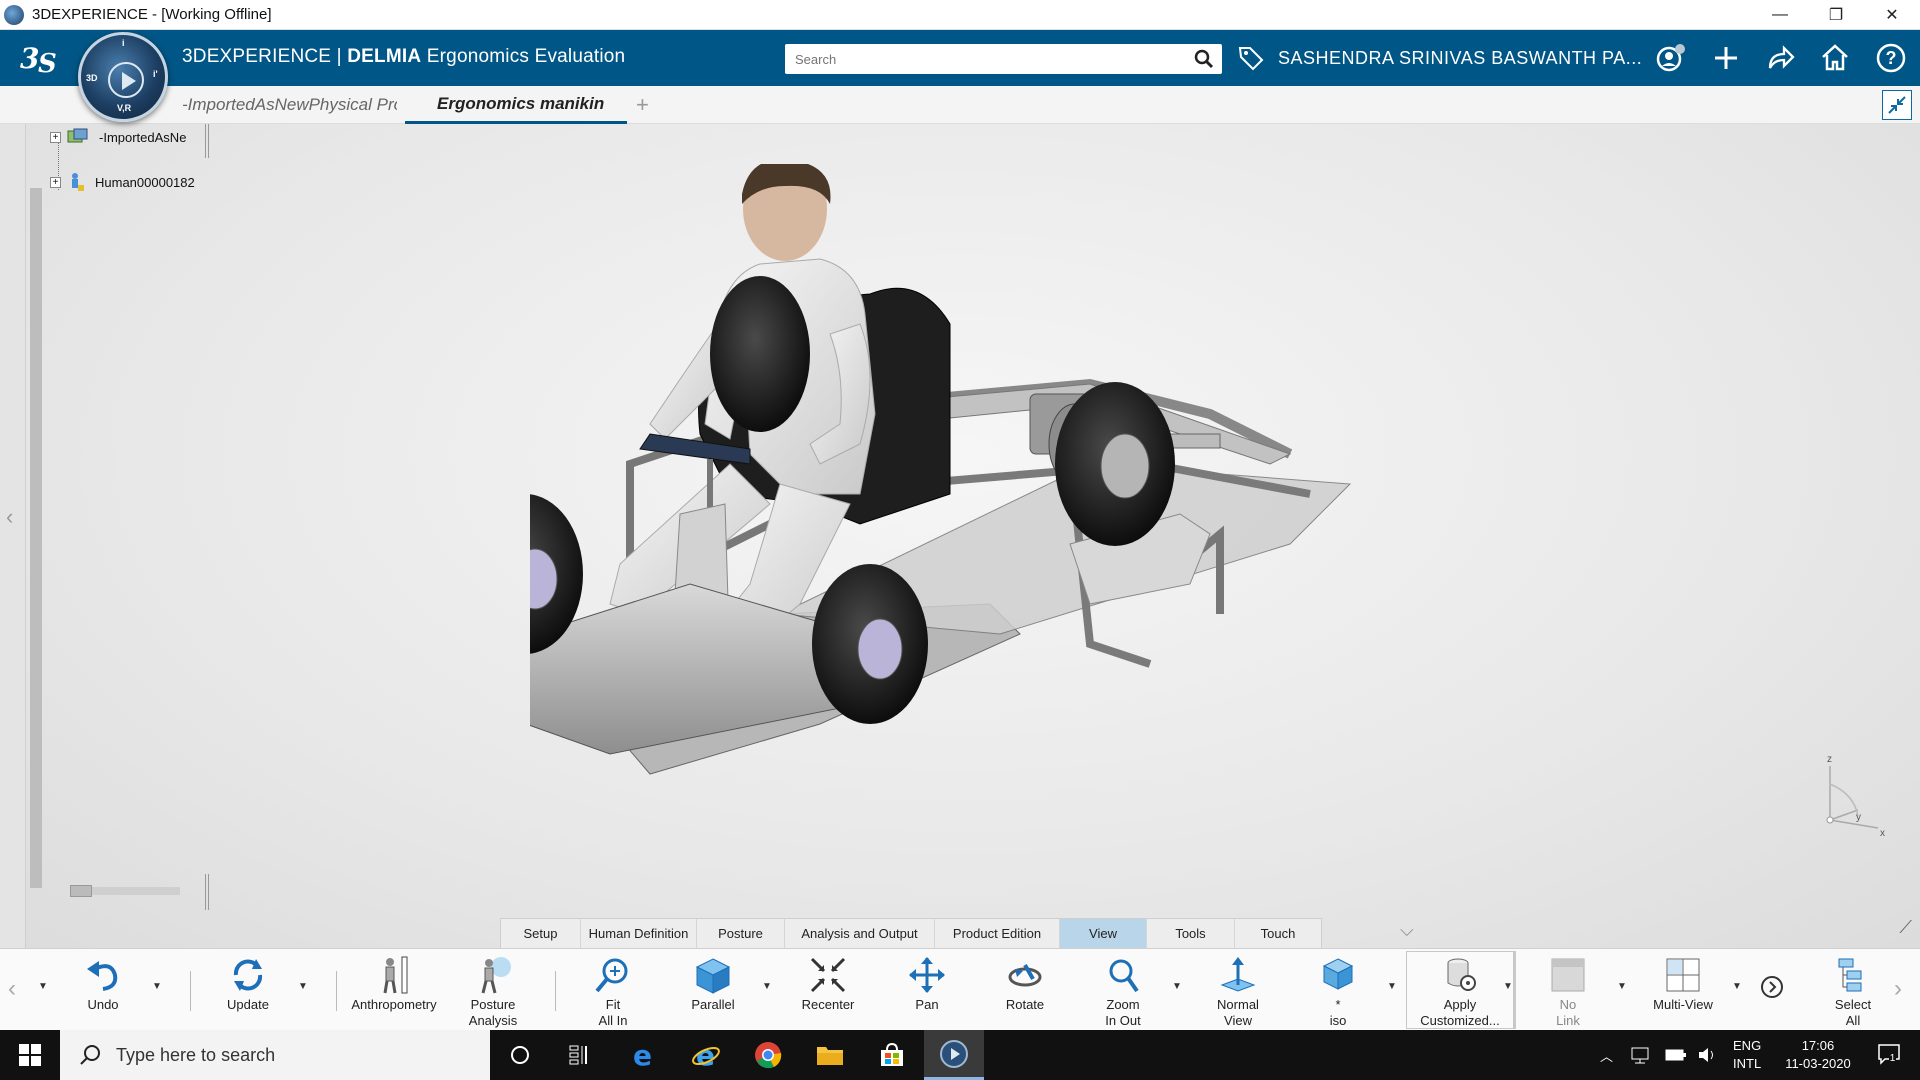 This screenshot has width=1920, height=1080. Describe the element at coordinates (1683, 990) in the screenshot. I see `multi-view-button: Multi-View` at that location.